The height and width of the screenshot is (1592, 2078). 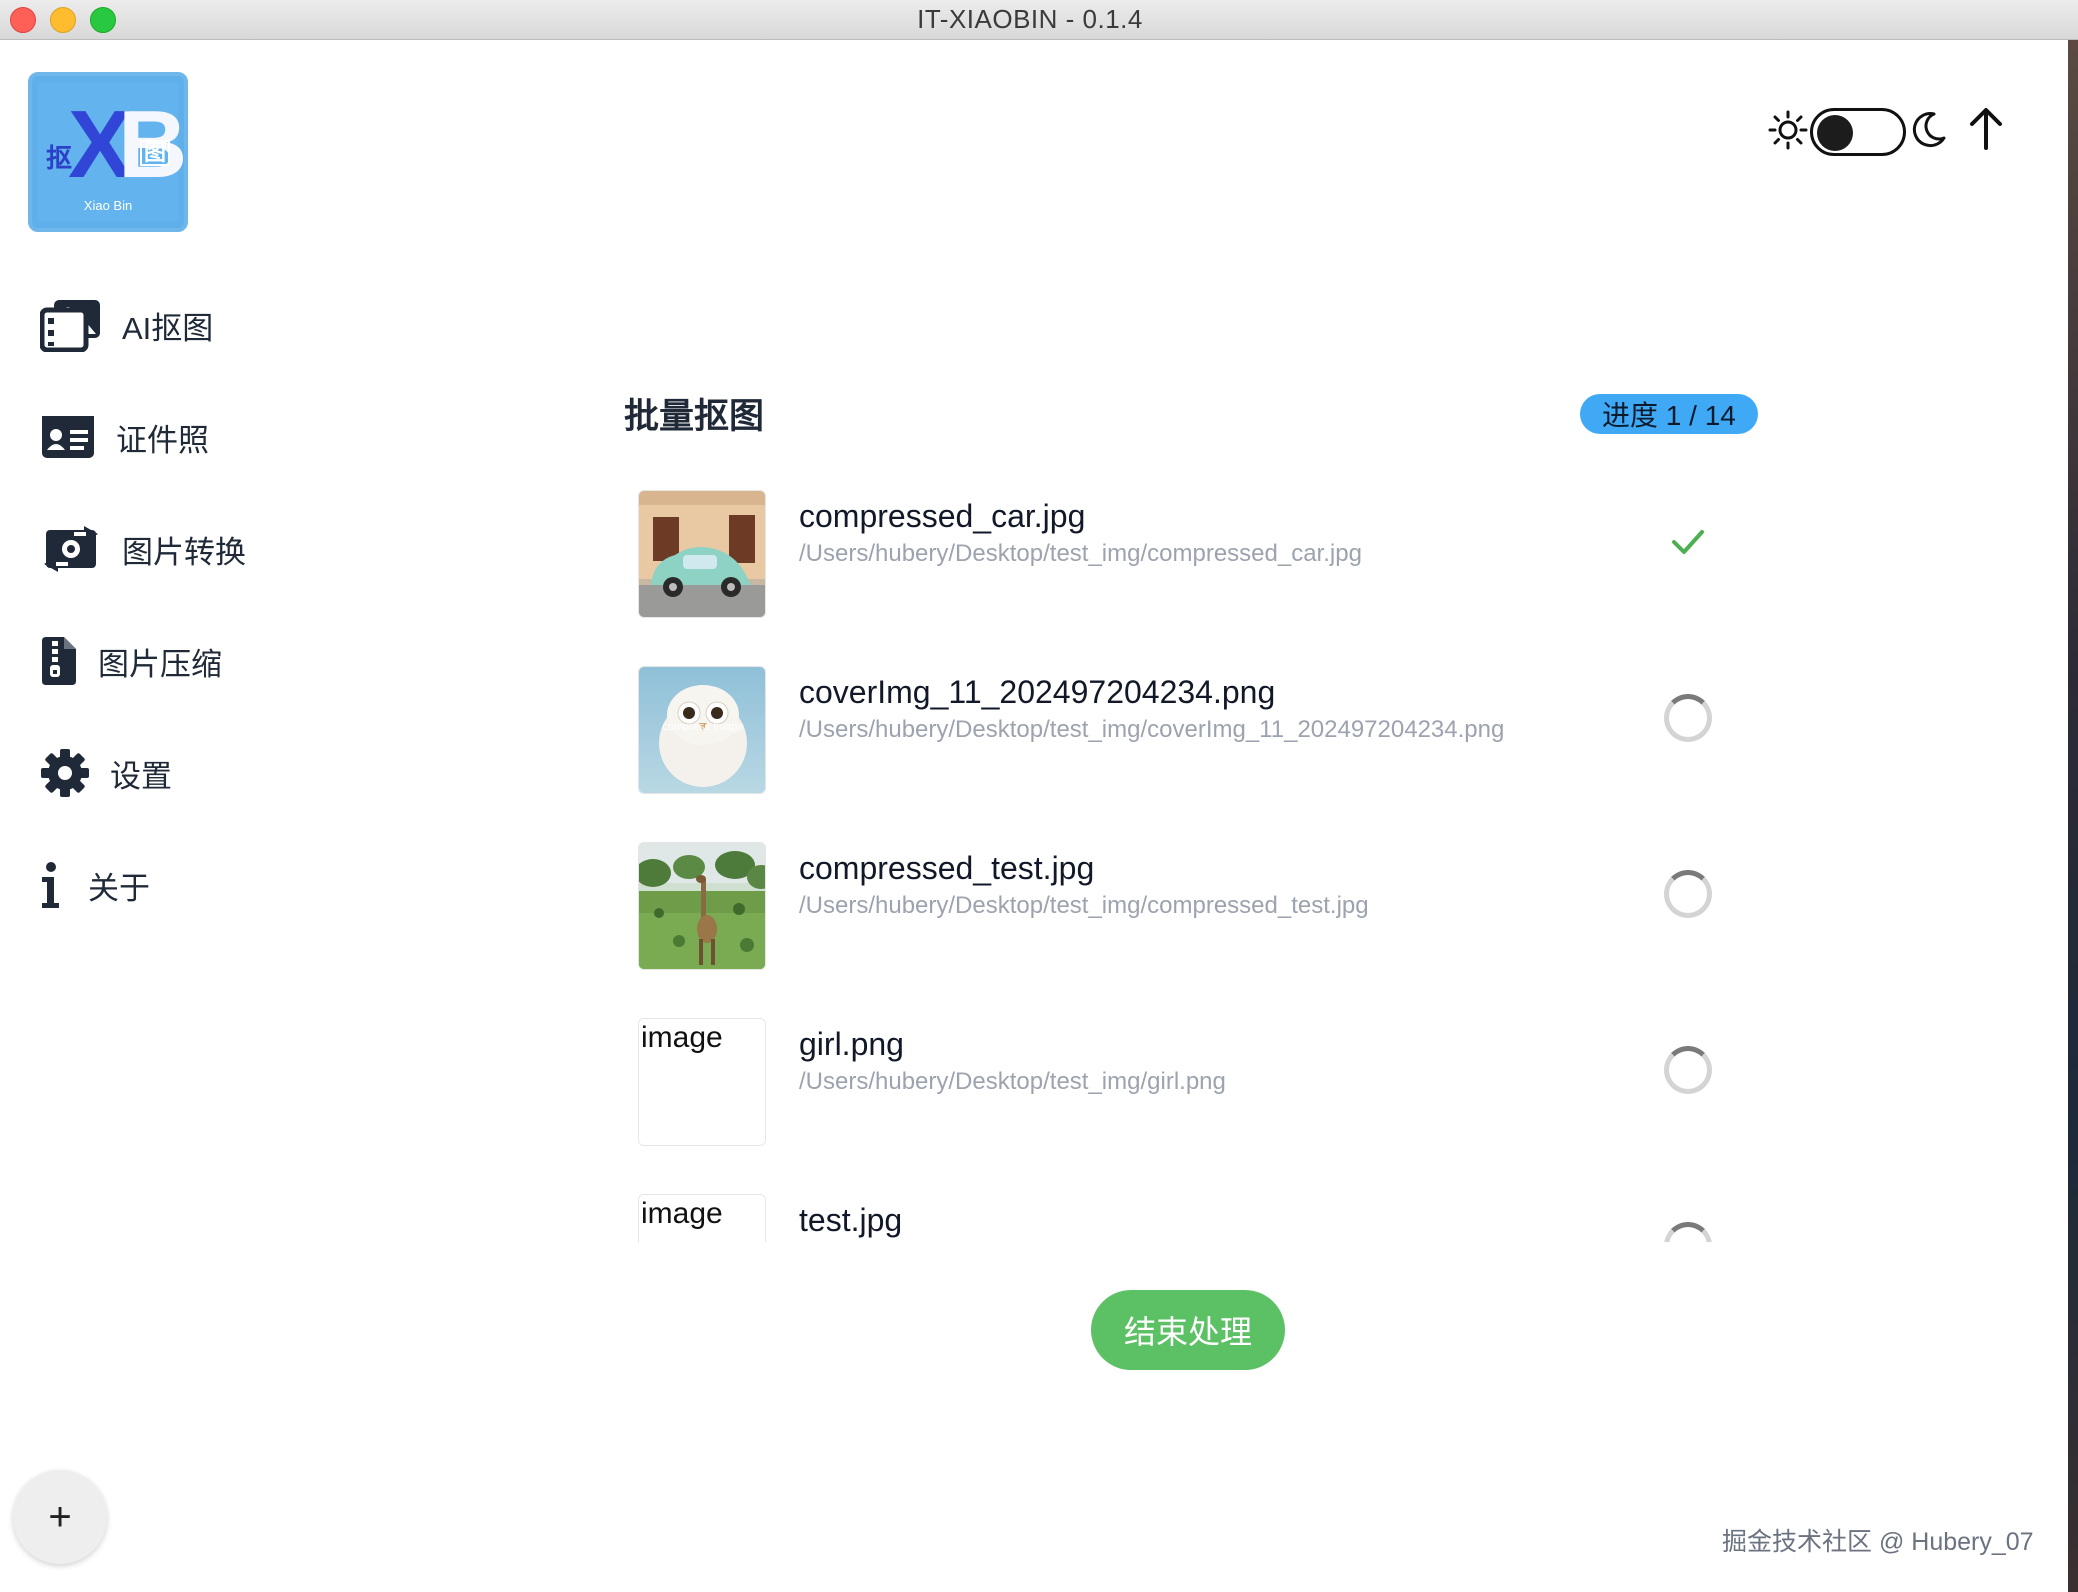 I want to click on checkmark-icon, so click(x=1688, y=550).